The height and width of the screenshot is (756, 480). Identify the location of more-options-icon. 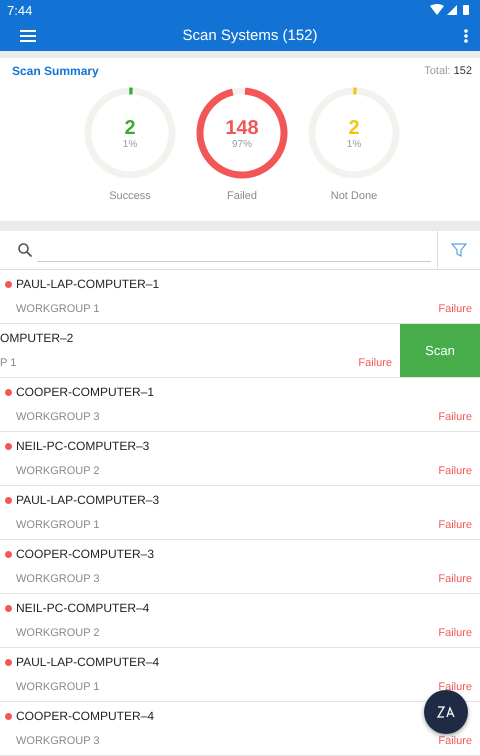
(466, 35).